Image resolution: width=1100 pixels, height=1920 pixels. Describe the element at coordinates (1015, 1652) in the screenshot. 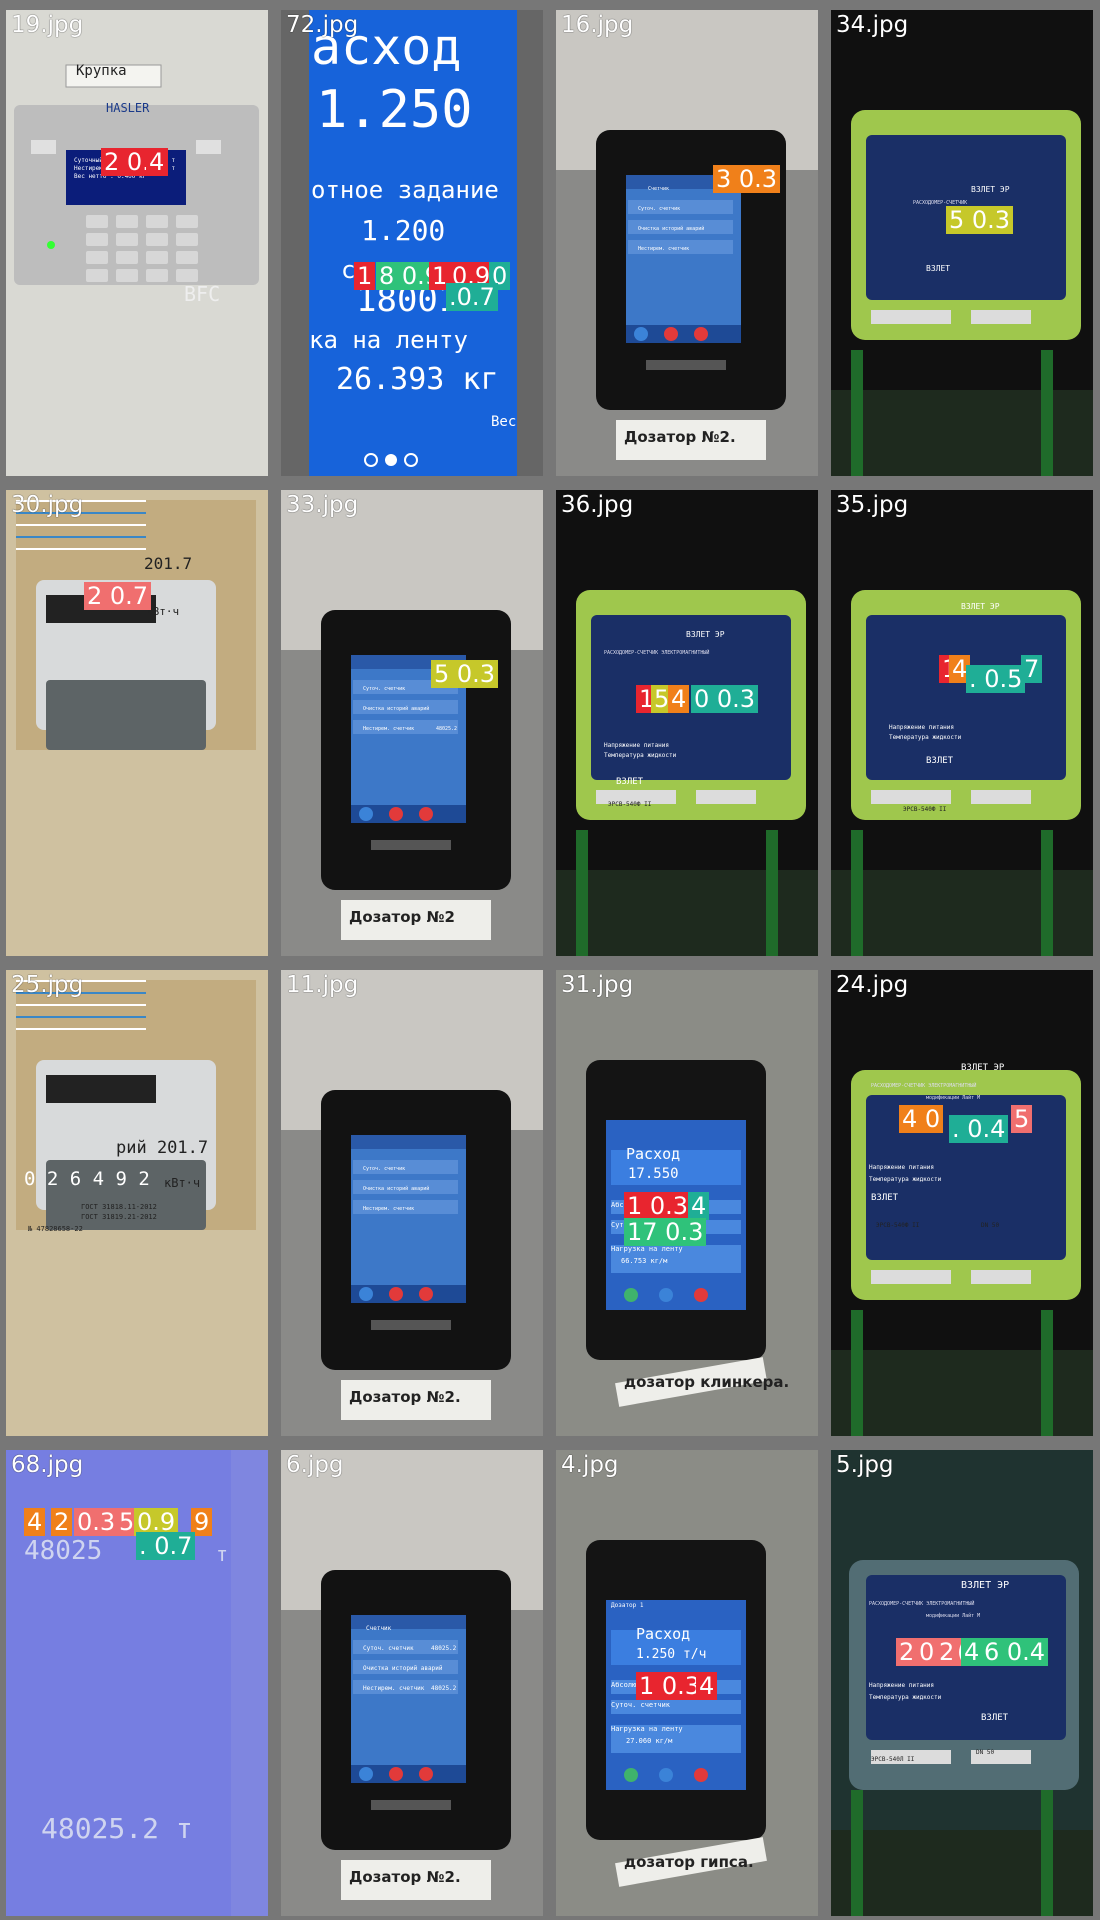

I see `detection-label: 6 0.4` at that location.